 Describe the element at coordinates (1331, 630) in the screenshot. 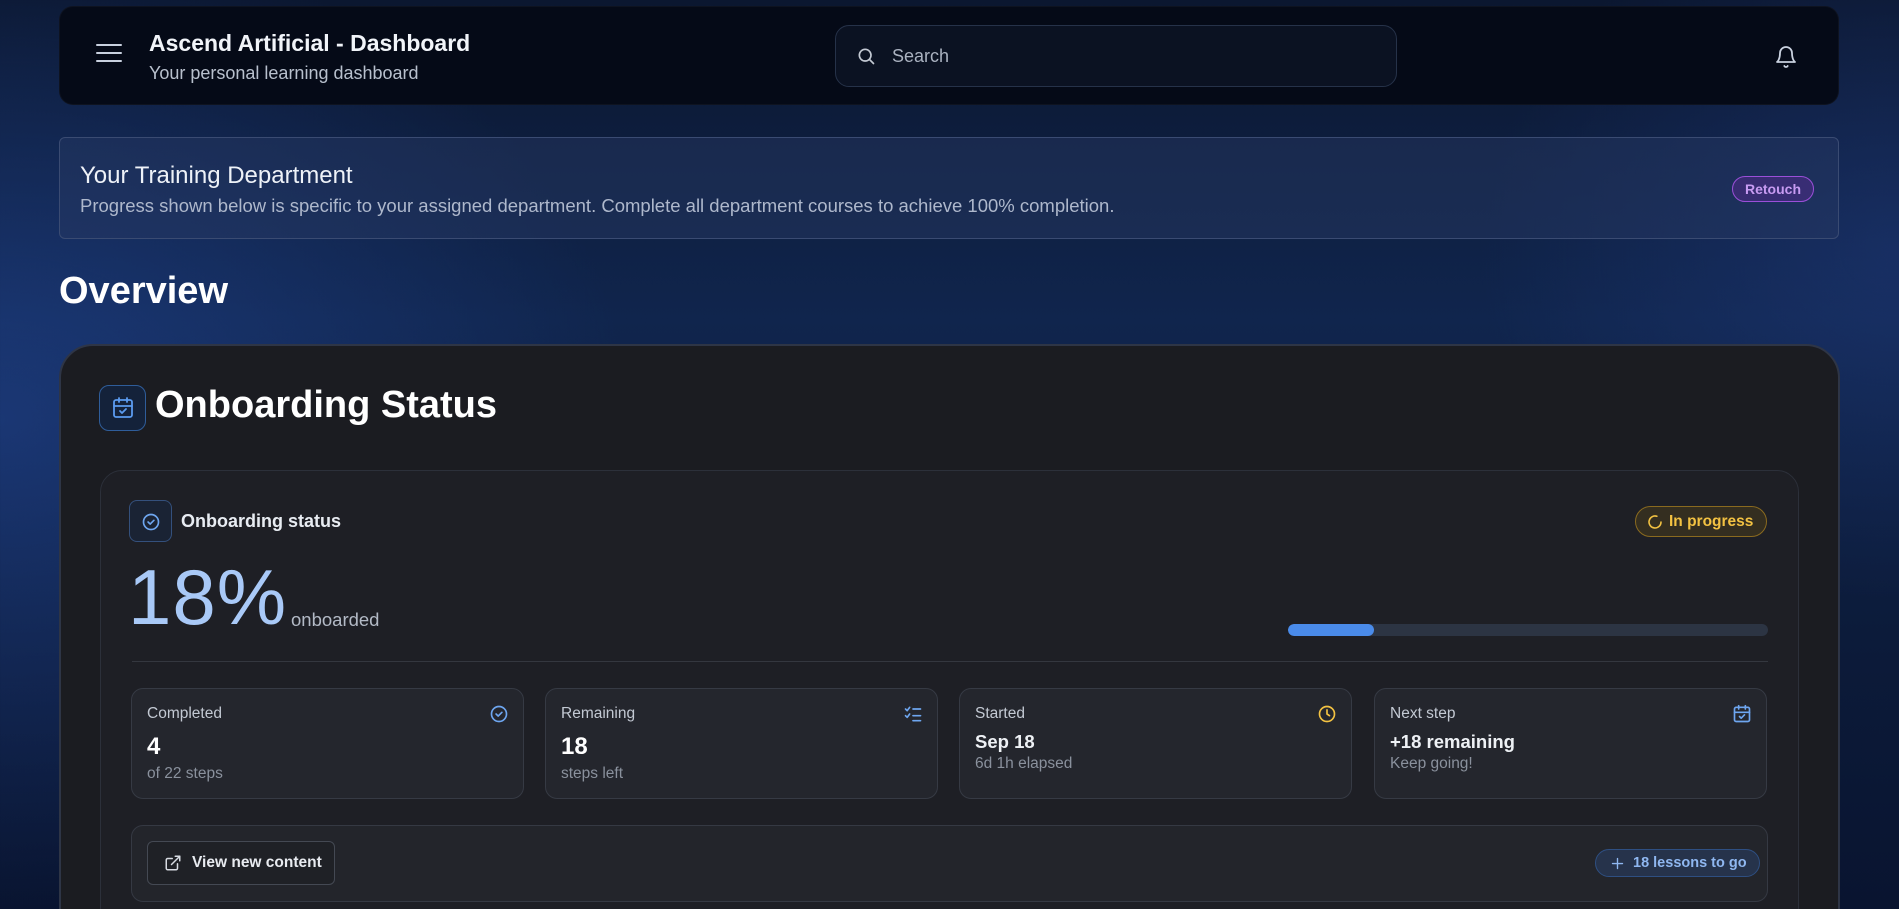

I see `progress-bar-fill` at that location.